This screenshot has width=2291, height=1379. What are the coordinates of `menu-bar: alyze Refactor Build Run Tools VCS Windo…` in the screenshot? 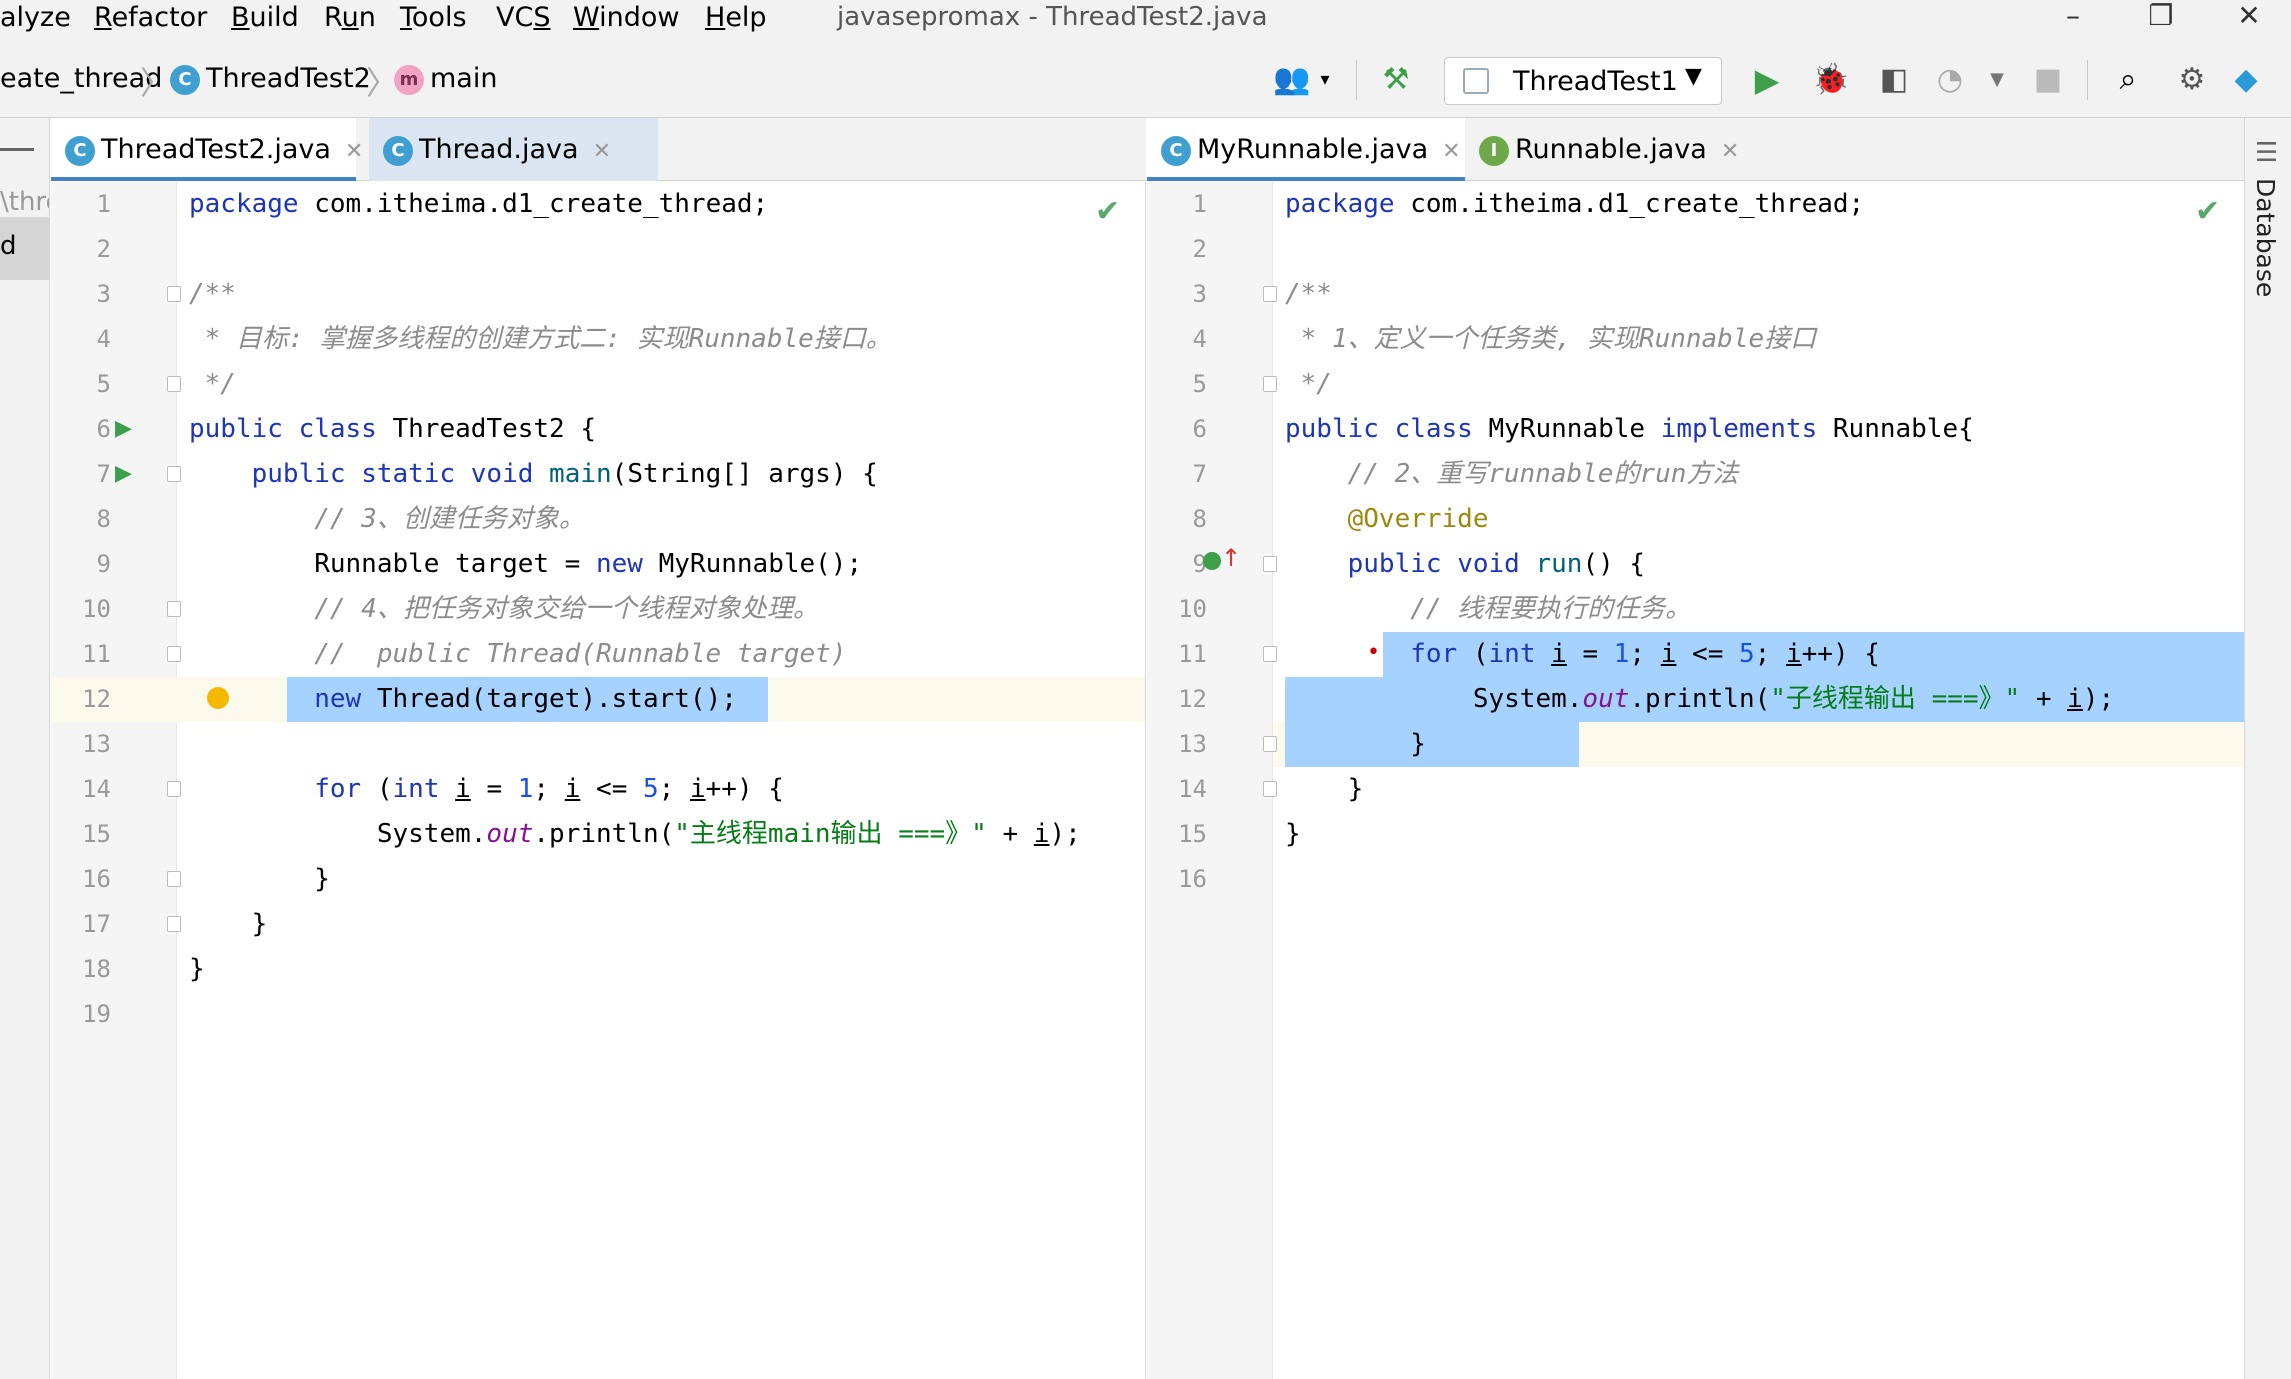 It's located at (1145, 20).